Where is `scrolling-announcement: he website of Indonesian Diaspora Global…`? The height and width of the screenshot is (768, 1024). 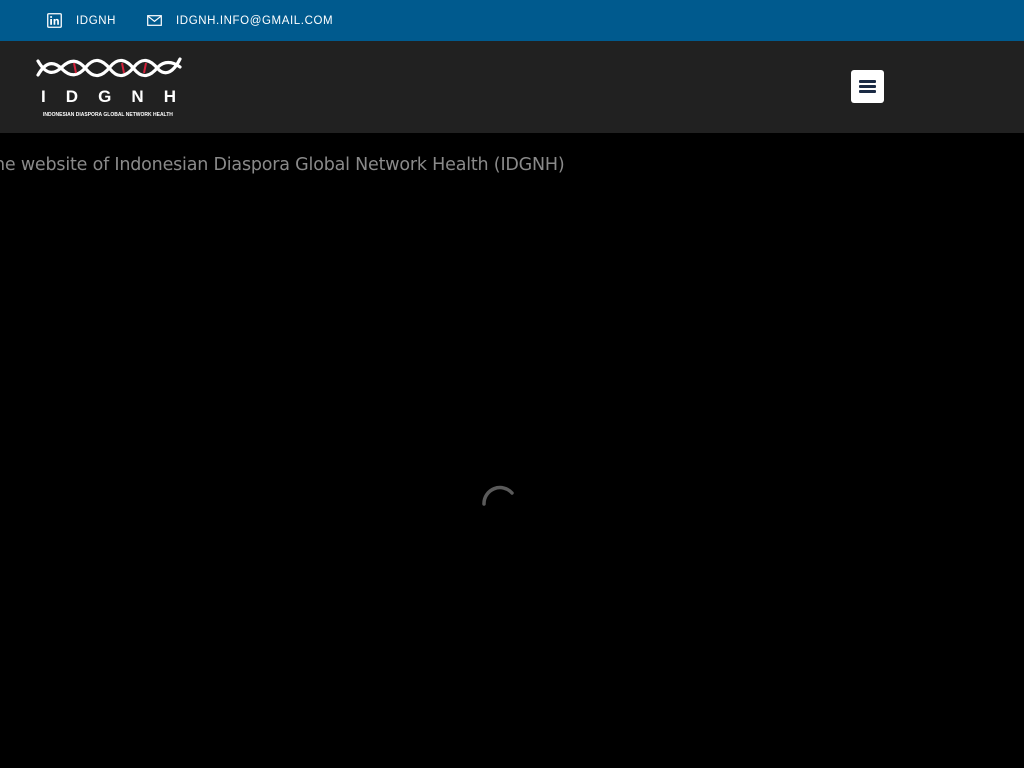
scrolling-announcement: he website of Indonesian Diaspora Global… is located at coordinates (282, 165).